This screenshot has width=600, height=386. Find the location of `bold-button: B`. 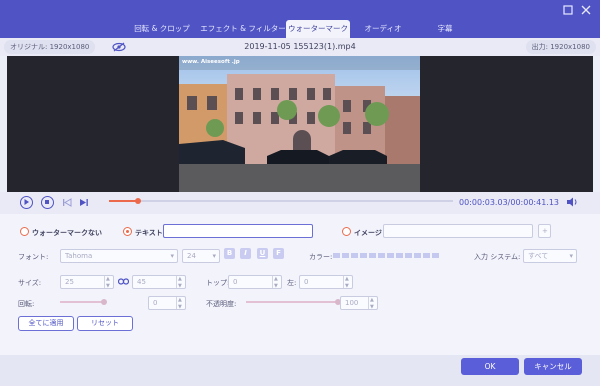

bold-button: B is located at coordinates (229, 253).